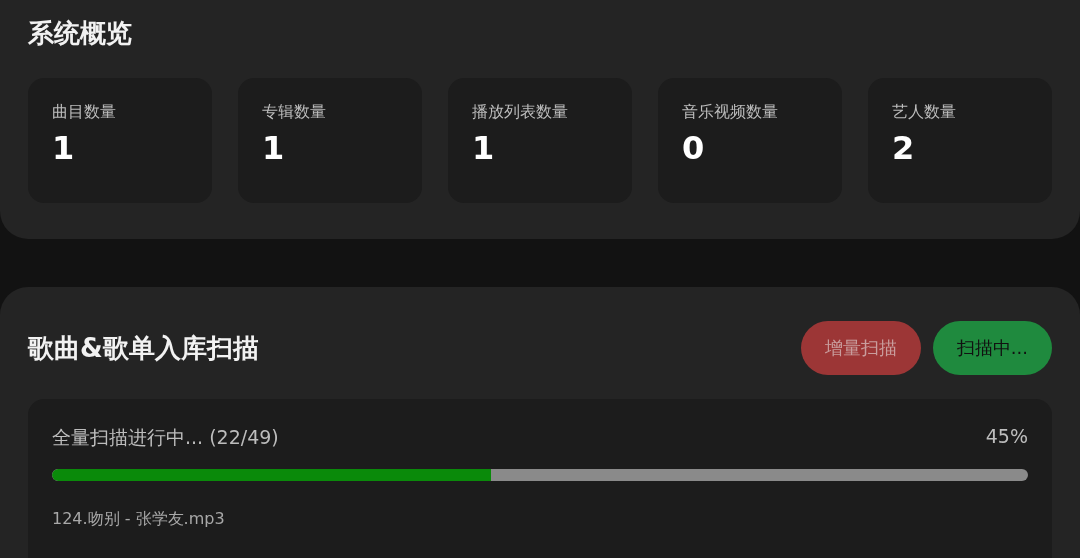  What do you see at coordinates (80, 33) in the screenshot?
I see `section-title: 系统概览` at bounding box center [80, 33].